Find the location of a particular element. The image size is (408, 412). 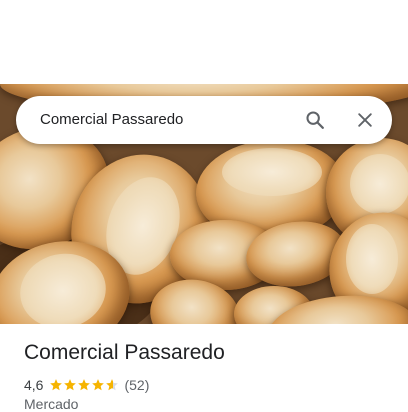

search-input: Comercial Passaredo is located at coordinates (111, 120).